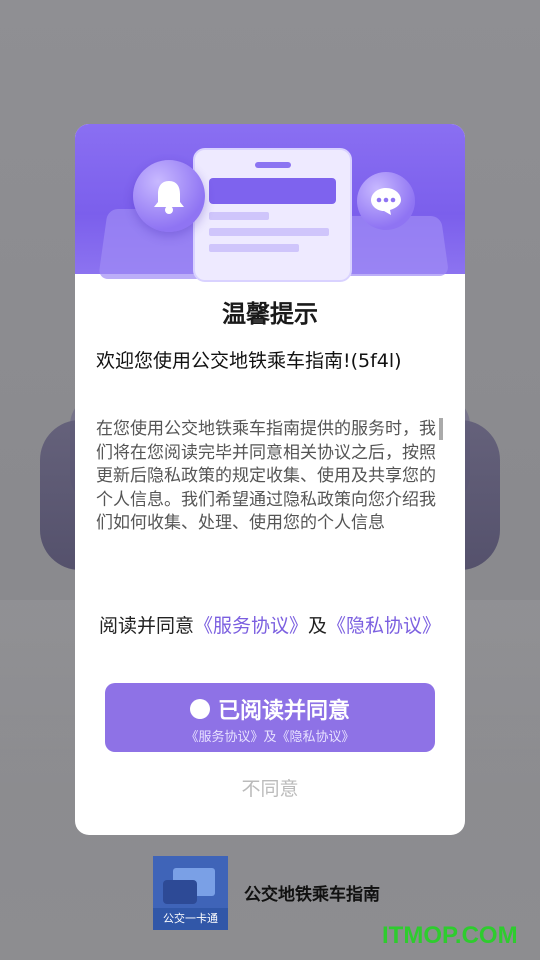 Image resolution: width=540 pixels, height=960 pixels. I want to click on agreement-line: 阅读并同意《服务协议》及《隐私协议》, so click(270, 626).